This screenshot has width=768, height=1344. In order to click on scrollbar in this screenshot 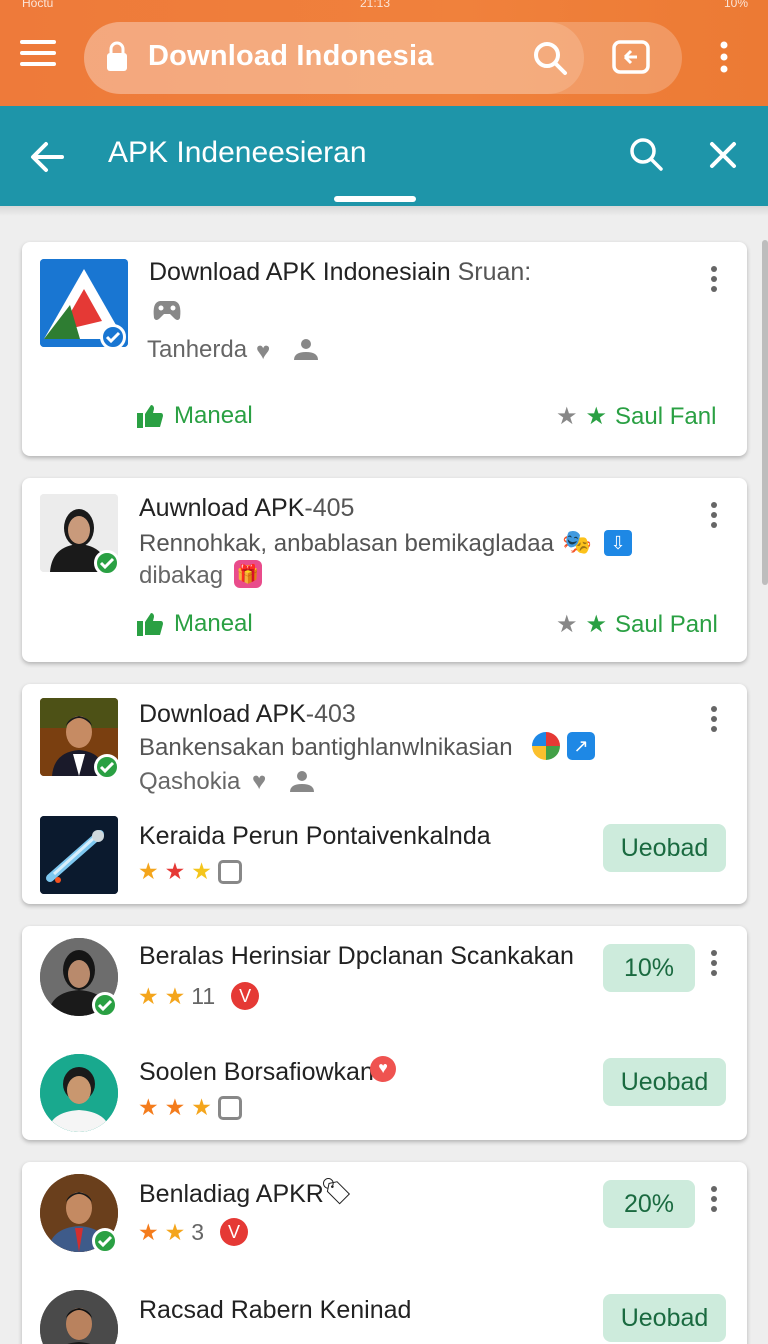, I will do `click(765, 412)`.